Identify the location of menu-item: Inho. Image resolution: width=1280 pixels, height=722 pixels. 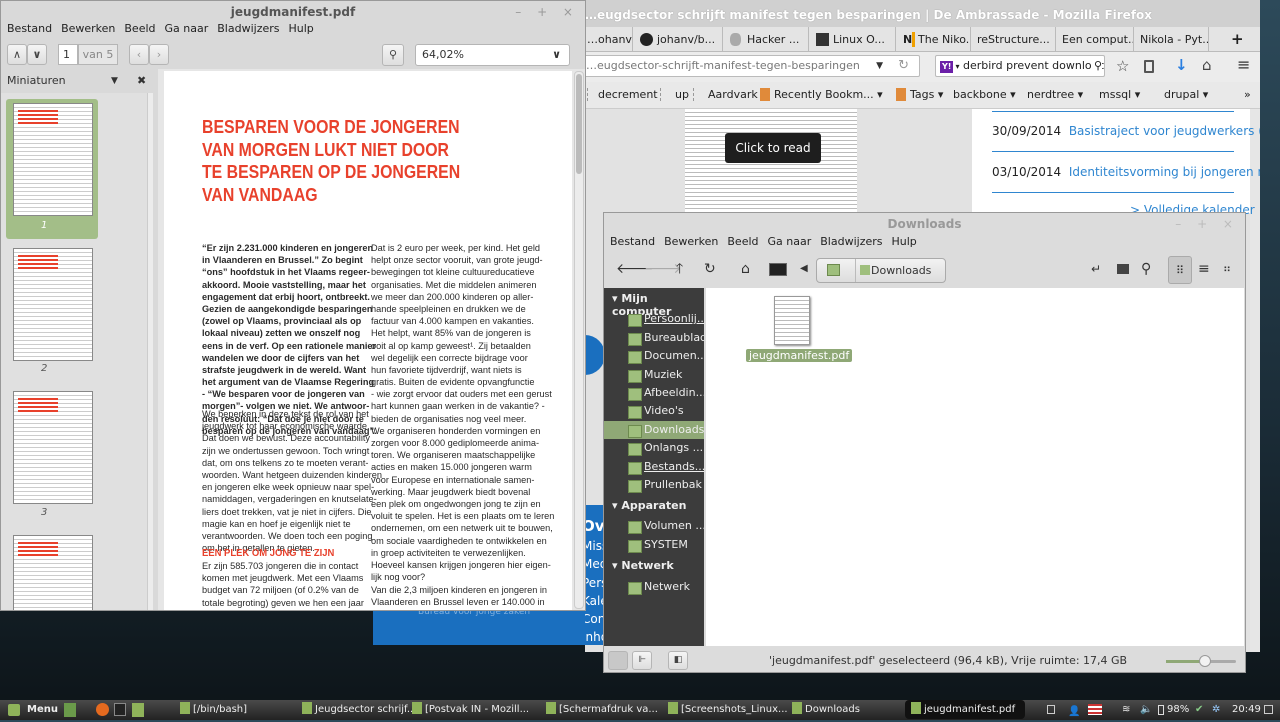
(595, 636).